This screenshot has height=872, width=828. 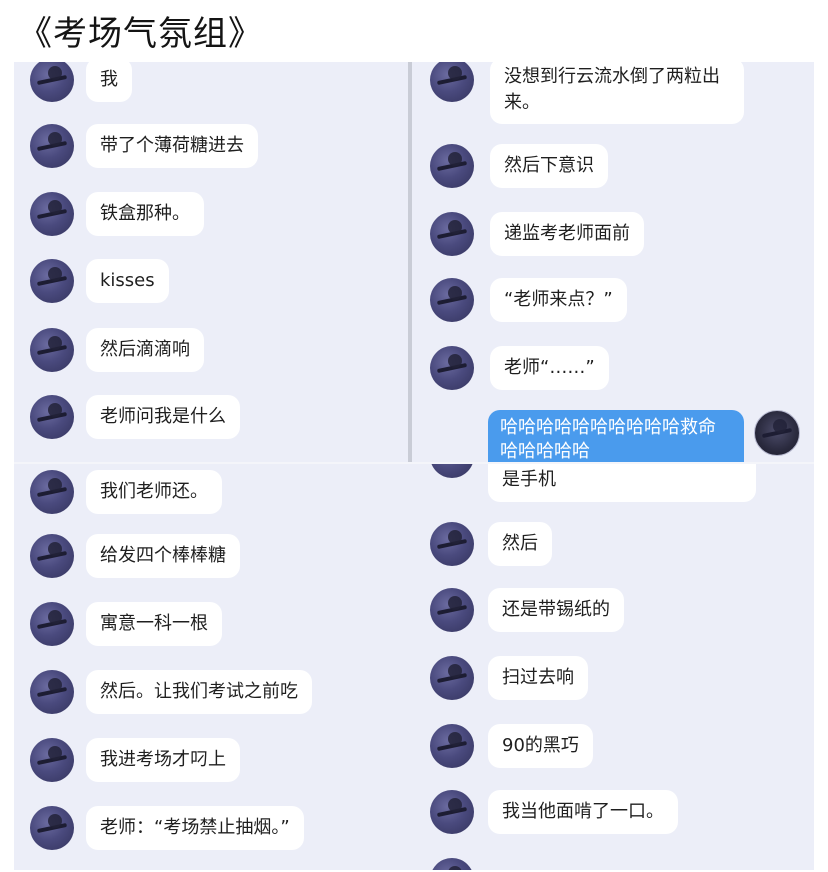 What do you see at coordinates (127, 281) in the screenshot?
I see `message-bubble: kisses` at bounding box center [127, 281].